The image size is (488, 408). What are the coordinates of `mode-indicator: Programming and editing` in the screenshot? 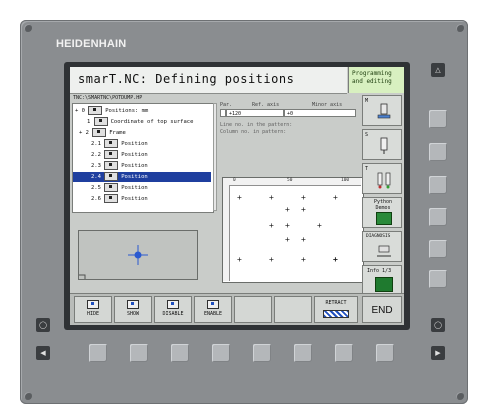 It's located at (376, 80).